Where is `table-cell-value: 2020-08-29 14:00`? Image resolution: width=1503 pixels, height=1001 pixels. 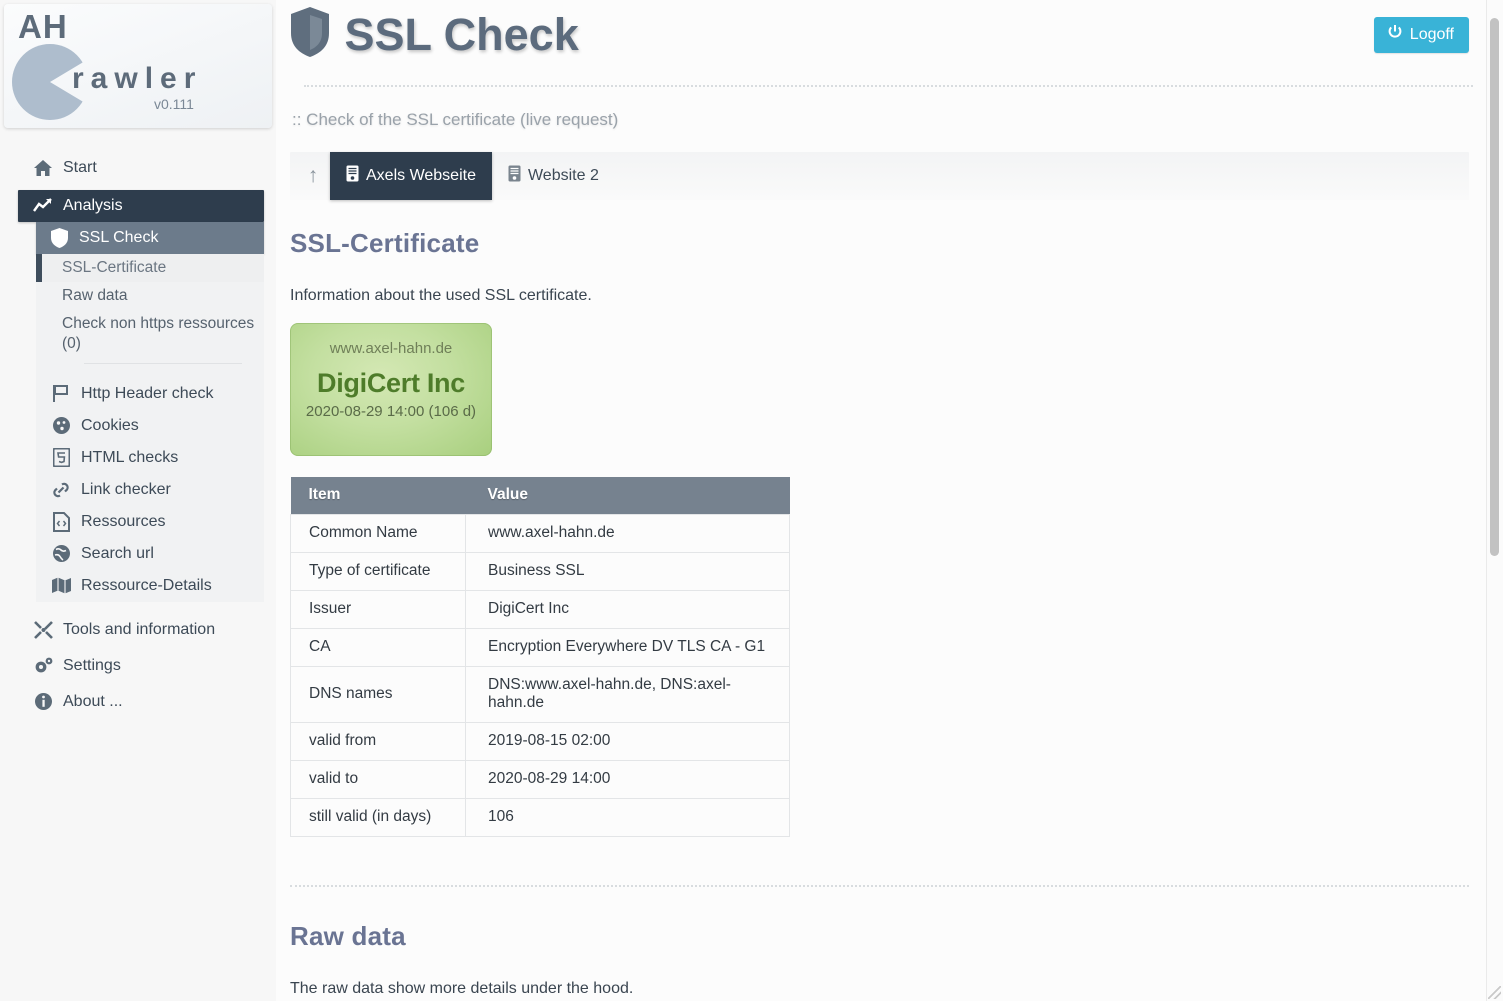
table-cell-value: 2020-08-29 14:00 is located at coordinates (627, 779).